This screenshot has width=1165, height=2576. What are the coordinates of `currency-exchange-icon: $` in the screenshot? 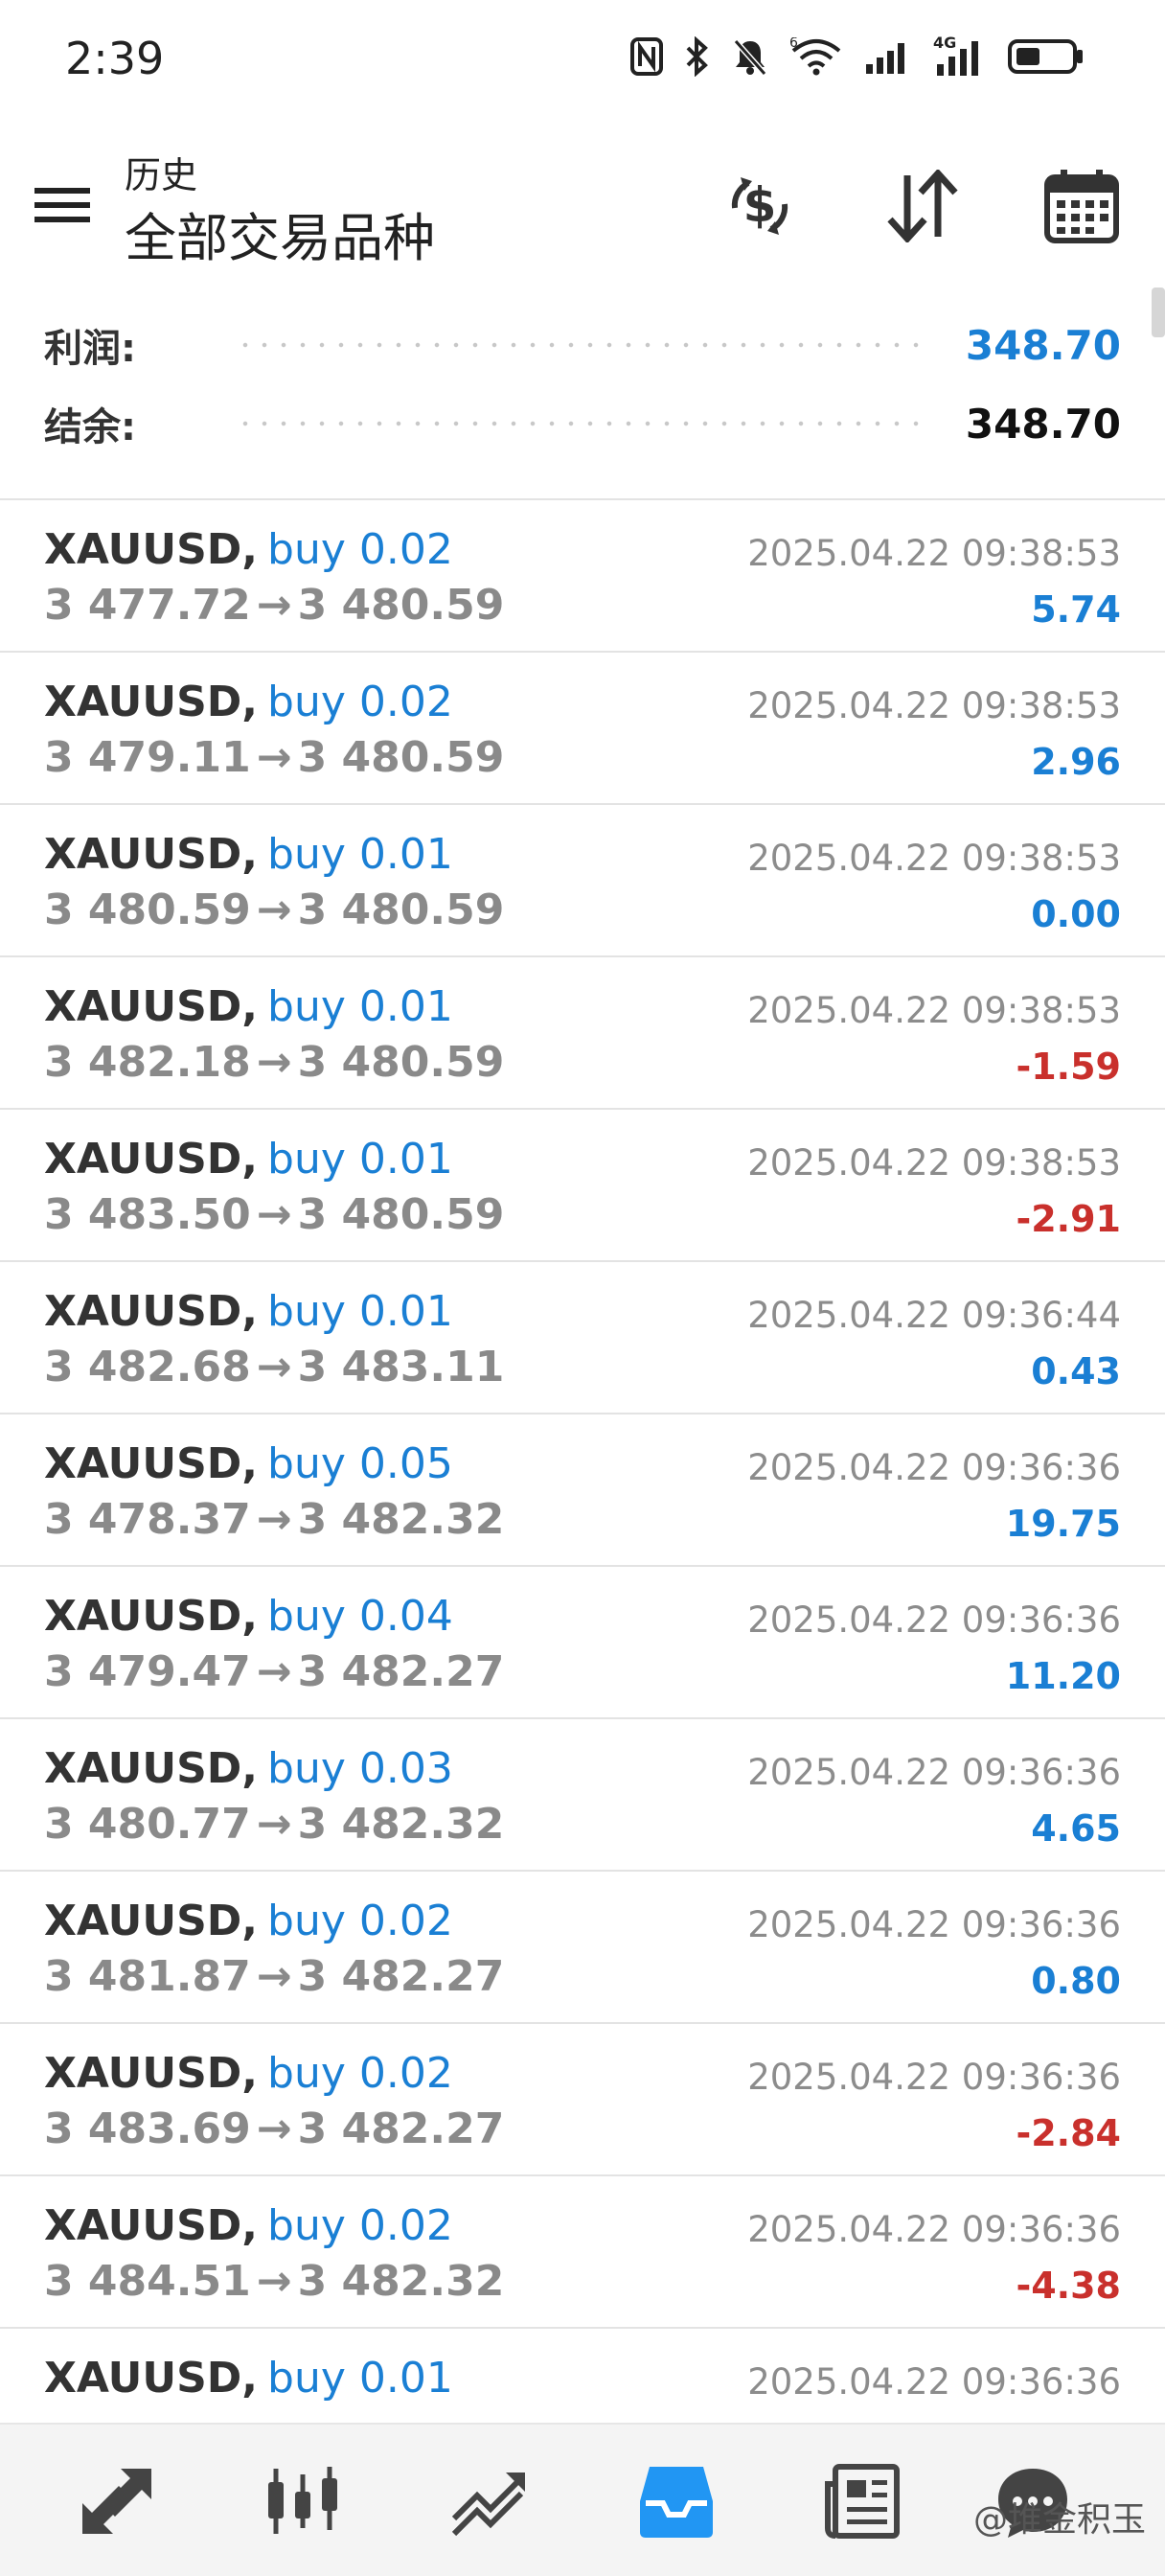 It's located at (760, 206).